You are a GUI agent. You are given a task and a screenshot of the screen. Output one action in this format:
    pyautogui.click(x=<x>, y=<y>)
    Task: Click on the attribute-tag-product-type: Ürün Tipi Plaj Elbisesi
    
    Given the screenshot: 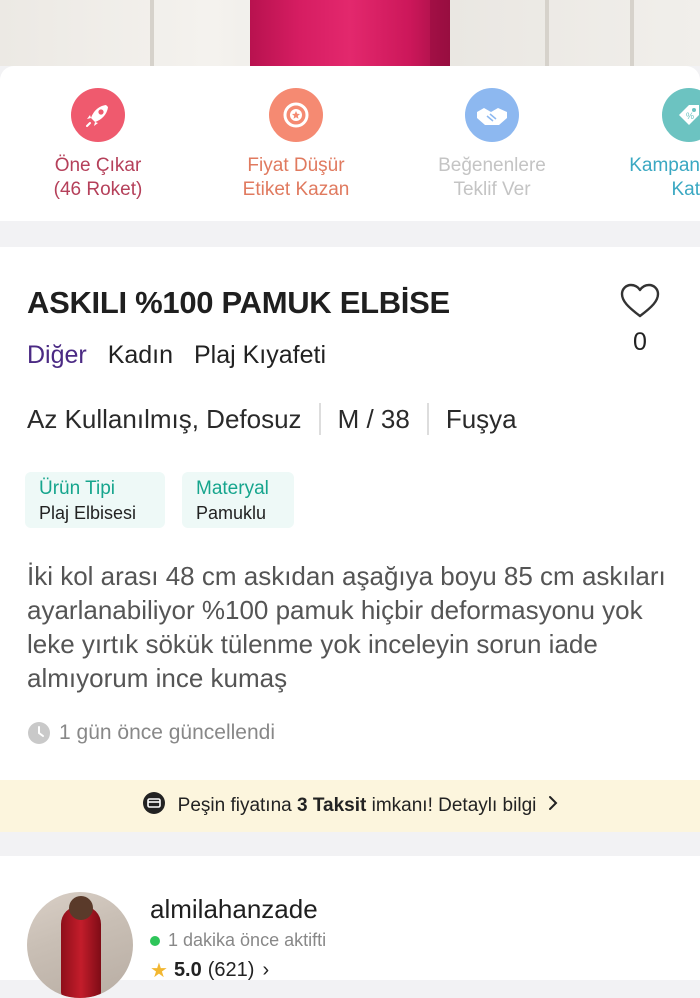 What is the action you would take?
    pyautogui.click(x=95, y=500)
    